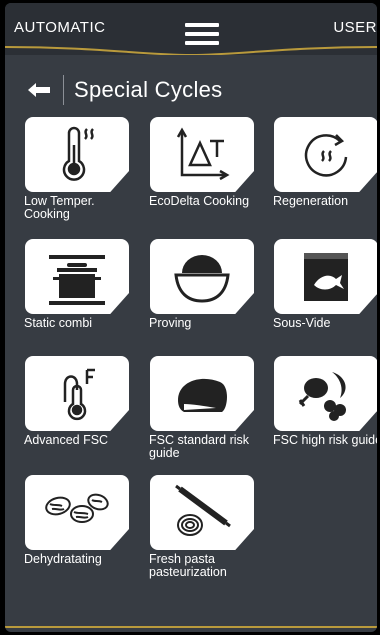 The height and width of the screenshot is (635, 380). I want to click on tile-low-temp-cooking: Low Temper. Cooking, so click(79, 169).